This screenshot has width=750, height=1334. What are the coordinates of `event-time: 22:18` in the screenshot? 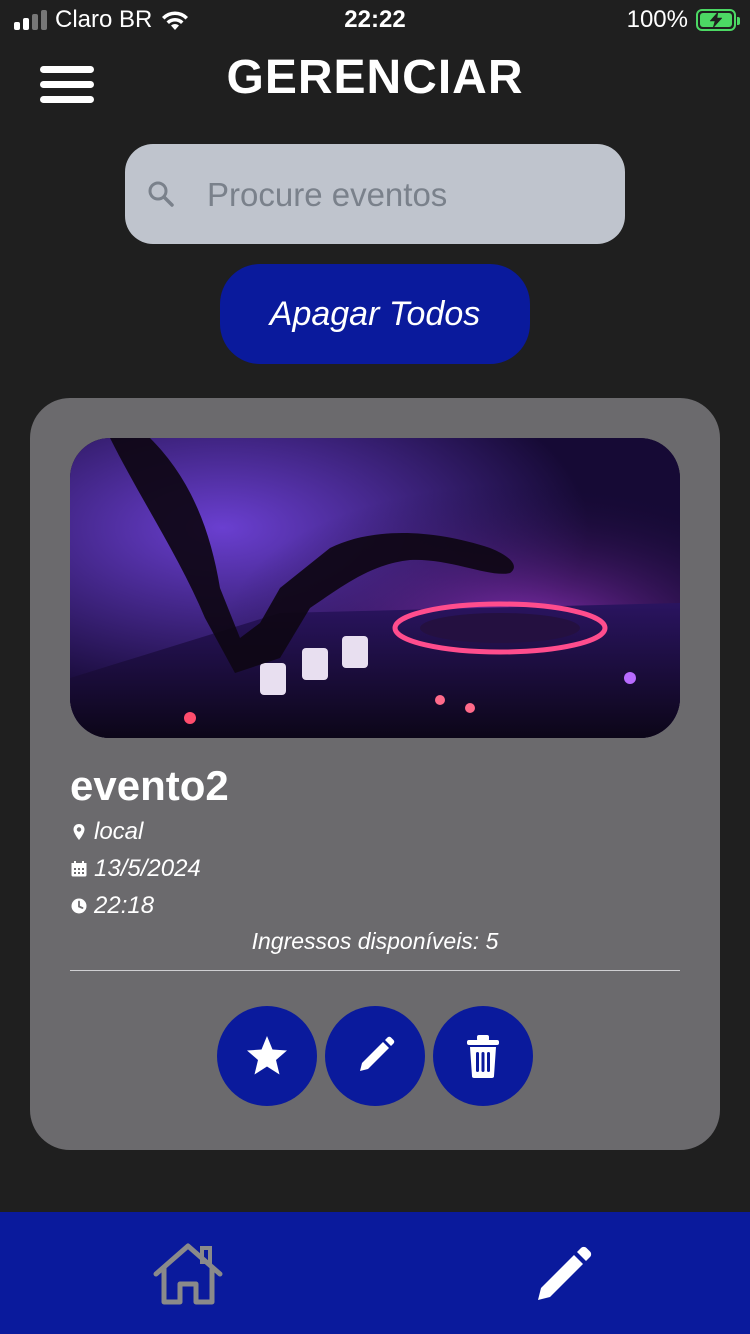 It's located at (124, 905).